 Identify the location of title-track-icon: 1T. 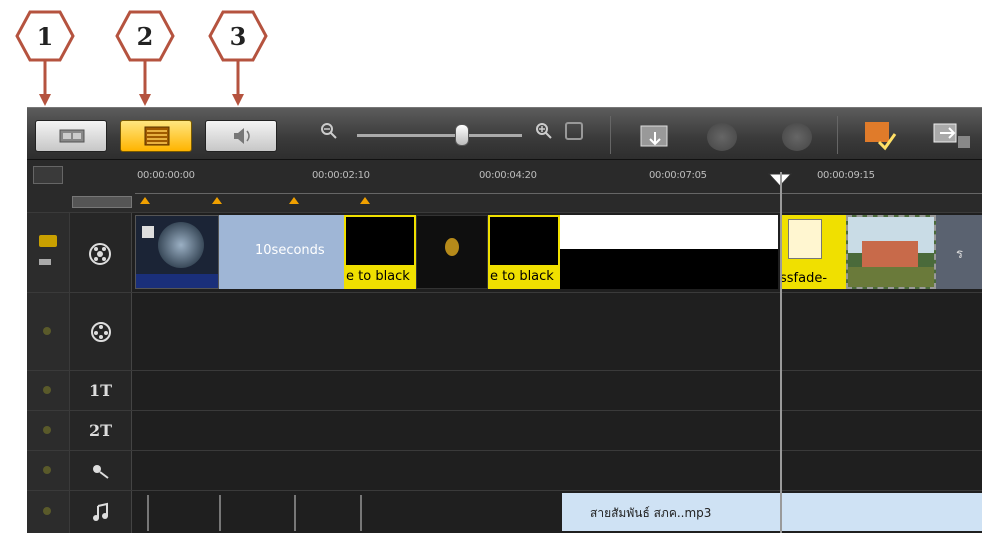
(101, 390).